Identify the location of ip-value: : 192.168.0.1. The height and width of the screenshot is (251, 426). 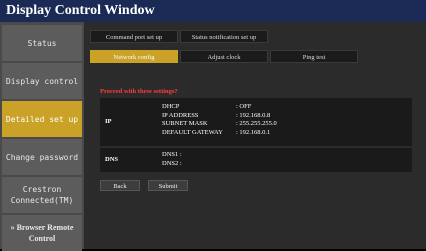
(253, 132).